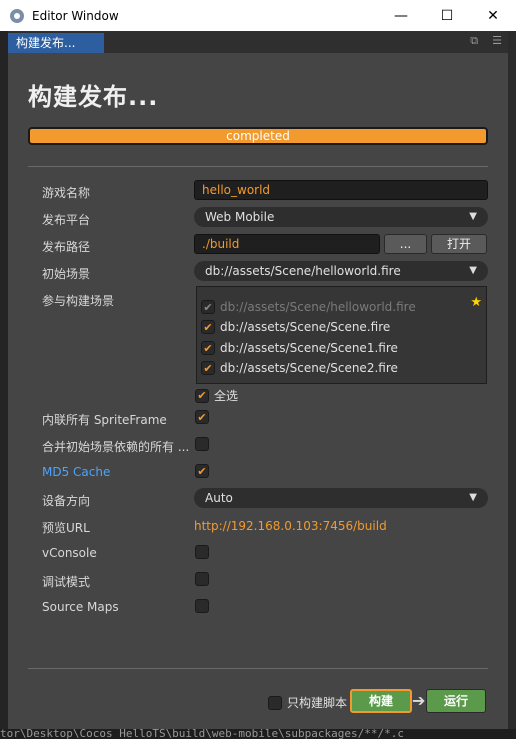 The image size is (516, 739). What do you see at coordinates (290, 526) in the screenshot?
I see `preview-url-link: http://192.168.0.103:7456/build` at bounding box center [290, 526].